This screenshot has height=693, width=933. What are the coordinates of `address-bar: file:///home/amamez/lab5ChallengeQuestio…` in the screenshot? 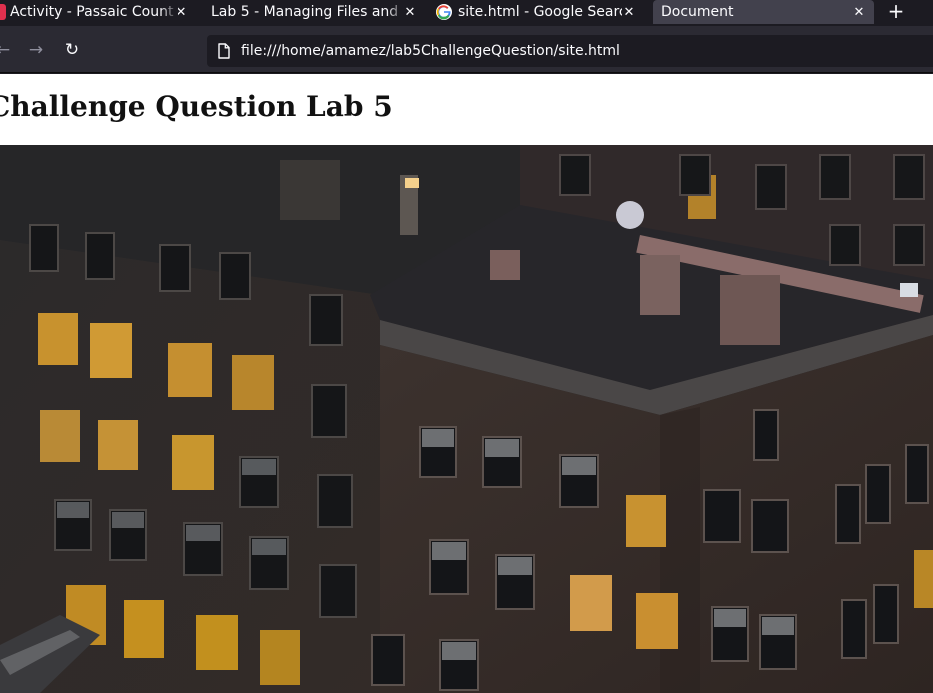 It's located at (570, 51).